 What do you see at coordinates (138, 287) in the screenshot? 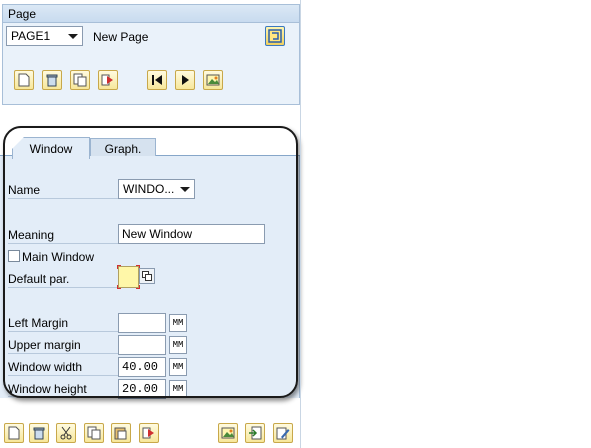
I see `focus-corner-br` at bounding box center [138, 287].